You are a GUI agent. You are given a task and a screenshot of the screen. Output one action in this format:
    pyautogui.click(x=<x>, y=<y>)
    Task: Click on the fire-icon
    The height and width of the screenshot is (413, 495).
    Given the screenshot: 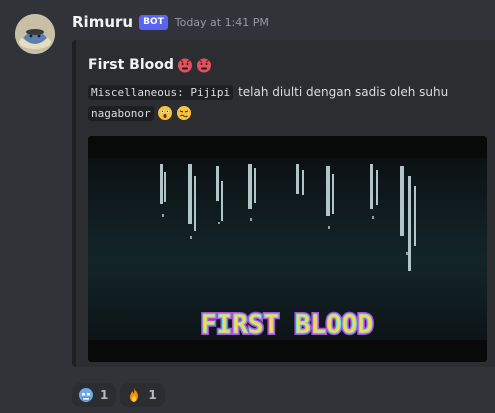 What is the action you would take?
    pyautogui.click(x=134, y=395)
    